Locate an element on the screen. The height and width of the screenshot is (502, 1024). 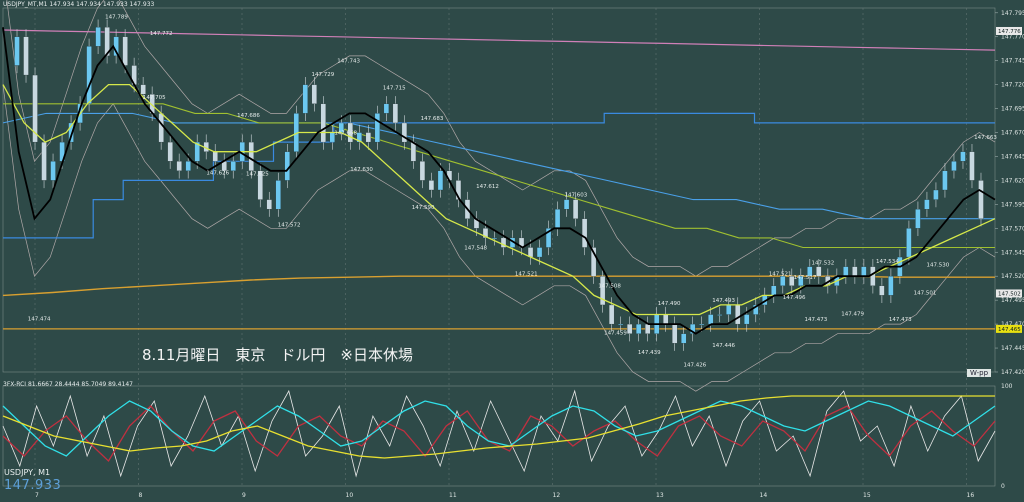
x-tick-label: 14 is located at coordinates (764, 495).